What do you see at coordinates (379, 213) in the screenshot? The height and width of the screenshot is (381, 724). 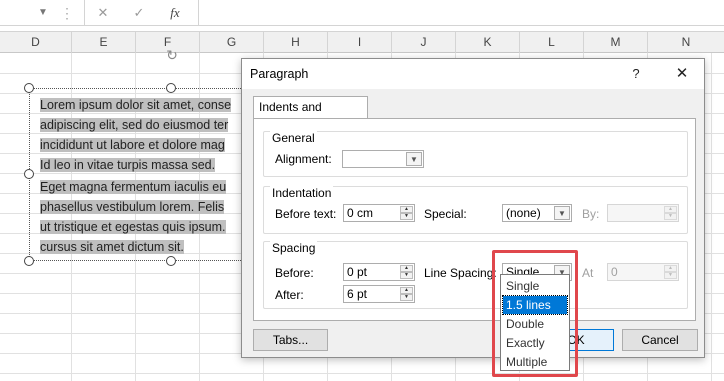 I see `before-text-spinner: 0 cm ▲ ▼` at bounding box center [379, 213].